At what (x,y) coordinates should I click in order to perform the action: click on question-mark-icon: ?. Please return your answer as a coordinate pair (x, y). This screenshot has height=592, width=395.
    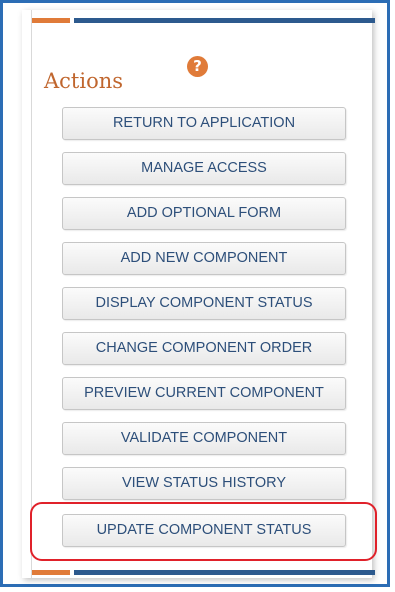
    Looking at the image, I should click on (197, 66).